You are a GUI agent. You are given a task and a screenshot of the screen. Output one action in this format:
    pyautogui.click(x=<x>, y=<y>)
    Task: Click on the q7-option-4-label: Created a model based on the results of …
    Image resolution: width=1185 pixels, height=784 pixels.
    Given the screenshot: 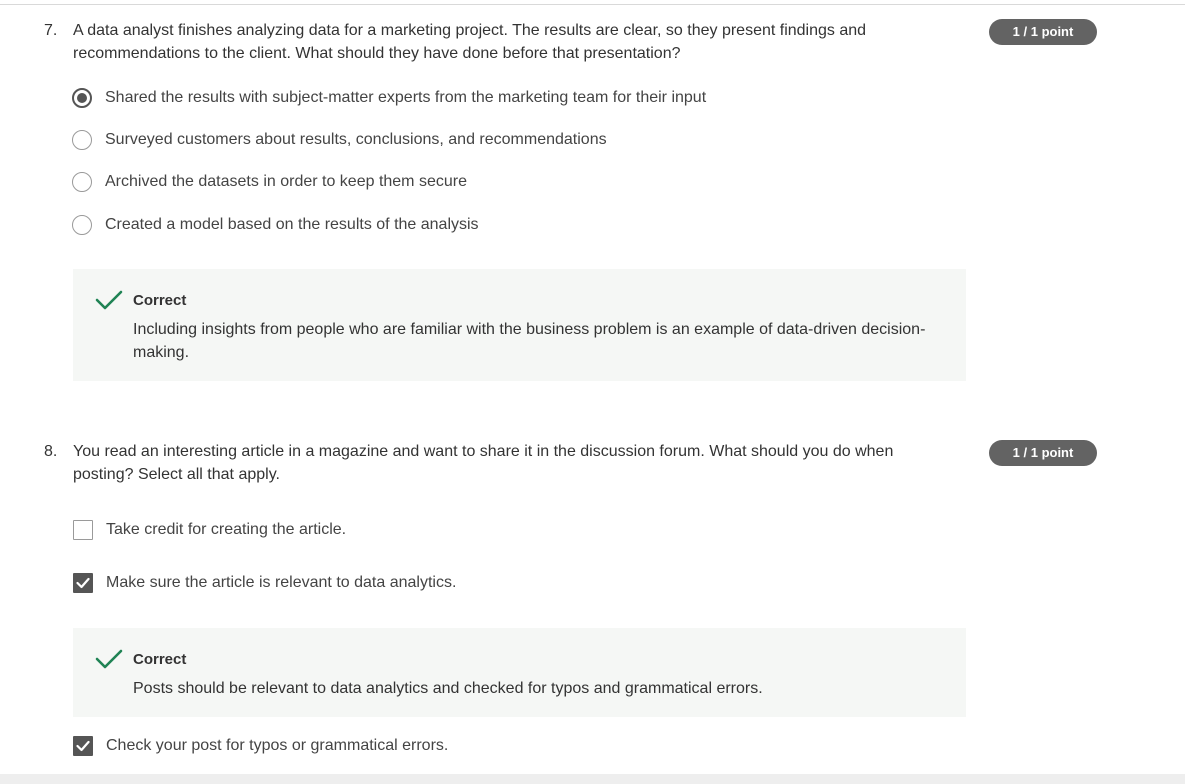 What is the action you would take?
    pyautogui.click(x=292, y=224)
    